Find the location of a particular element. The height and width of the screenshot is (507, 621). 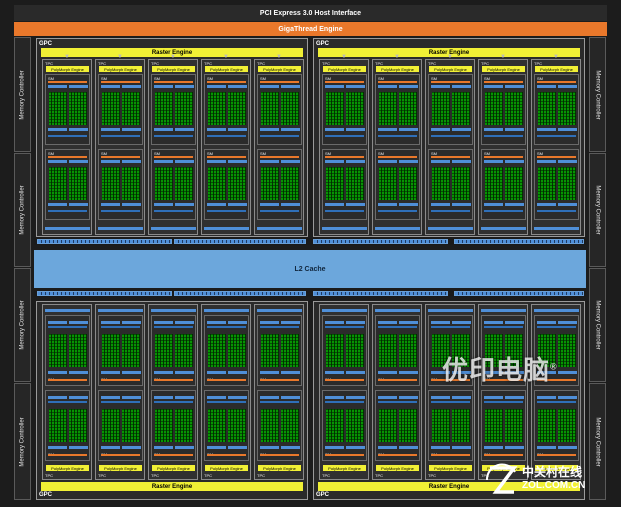

crossbar-top is located at coordinates (310, 241).